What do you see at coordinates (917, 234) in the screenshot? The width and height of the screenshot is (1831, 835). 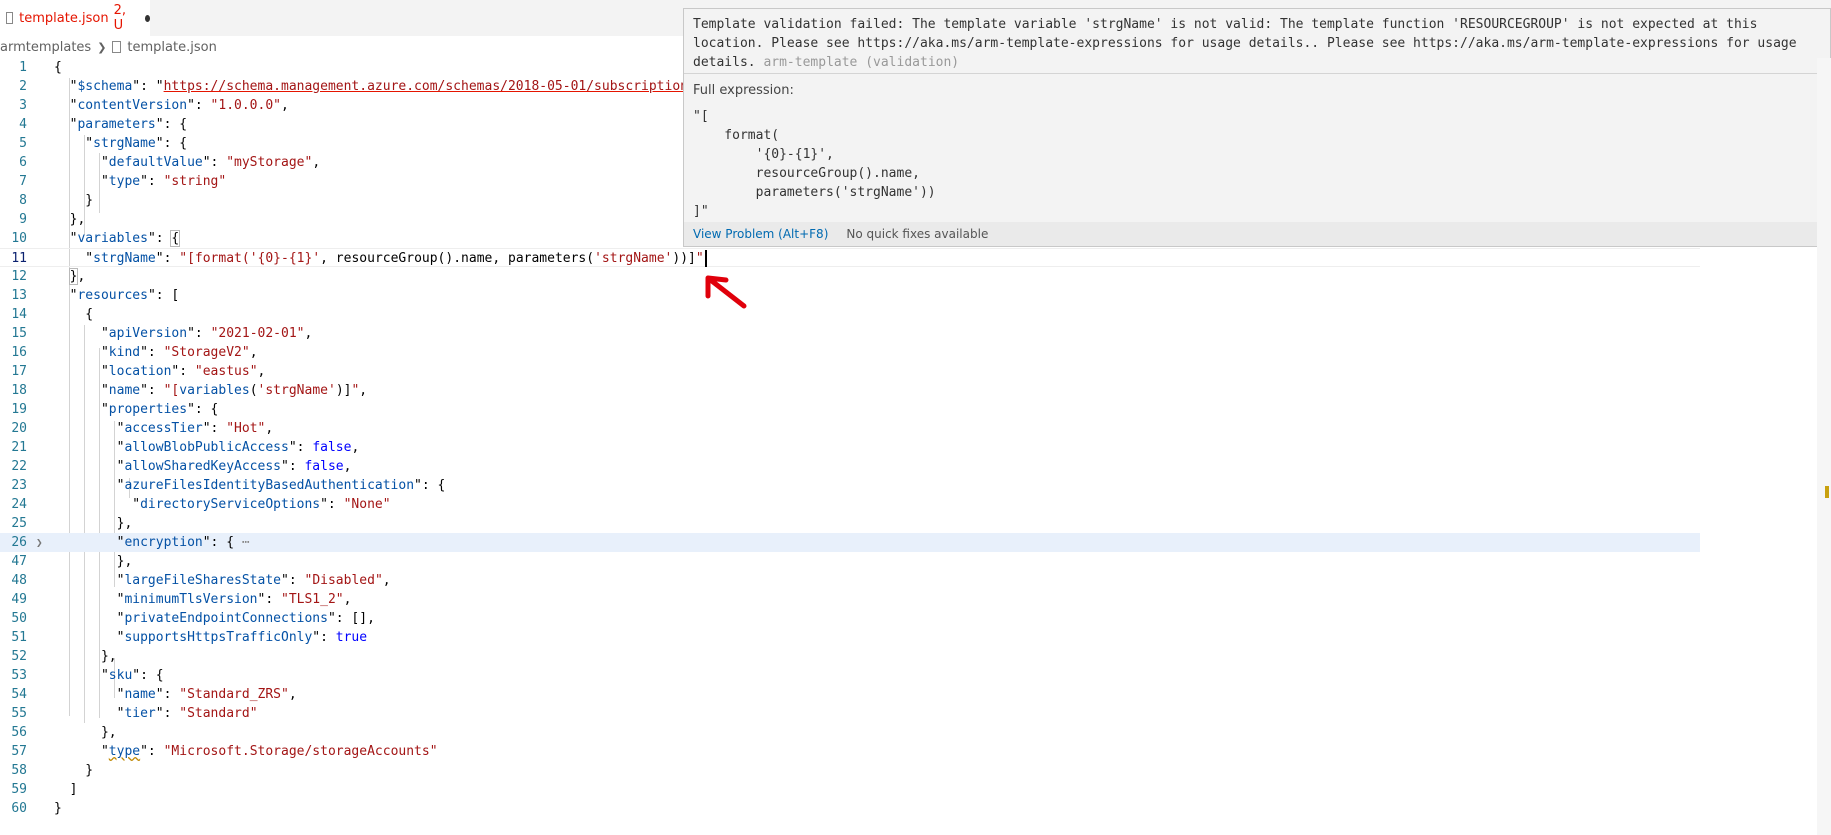 I see `no-quick-fixes-text: No quick fixes available` at bounding box center [917, 234].